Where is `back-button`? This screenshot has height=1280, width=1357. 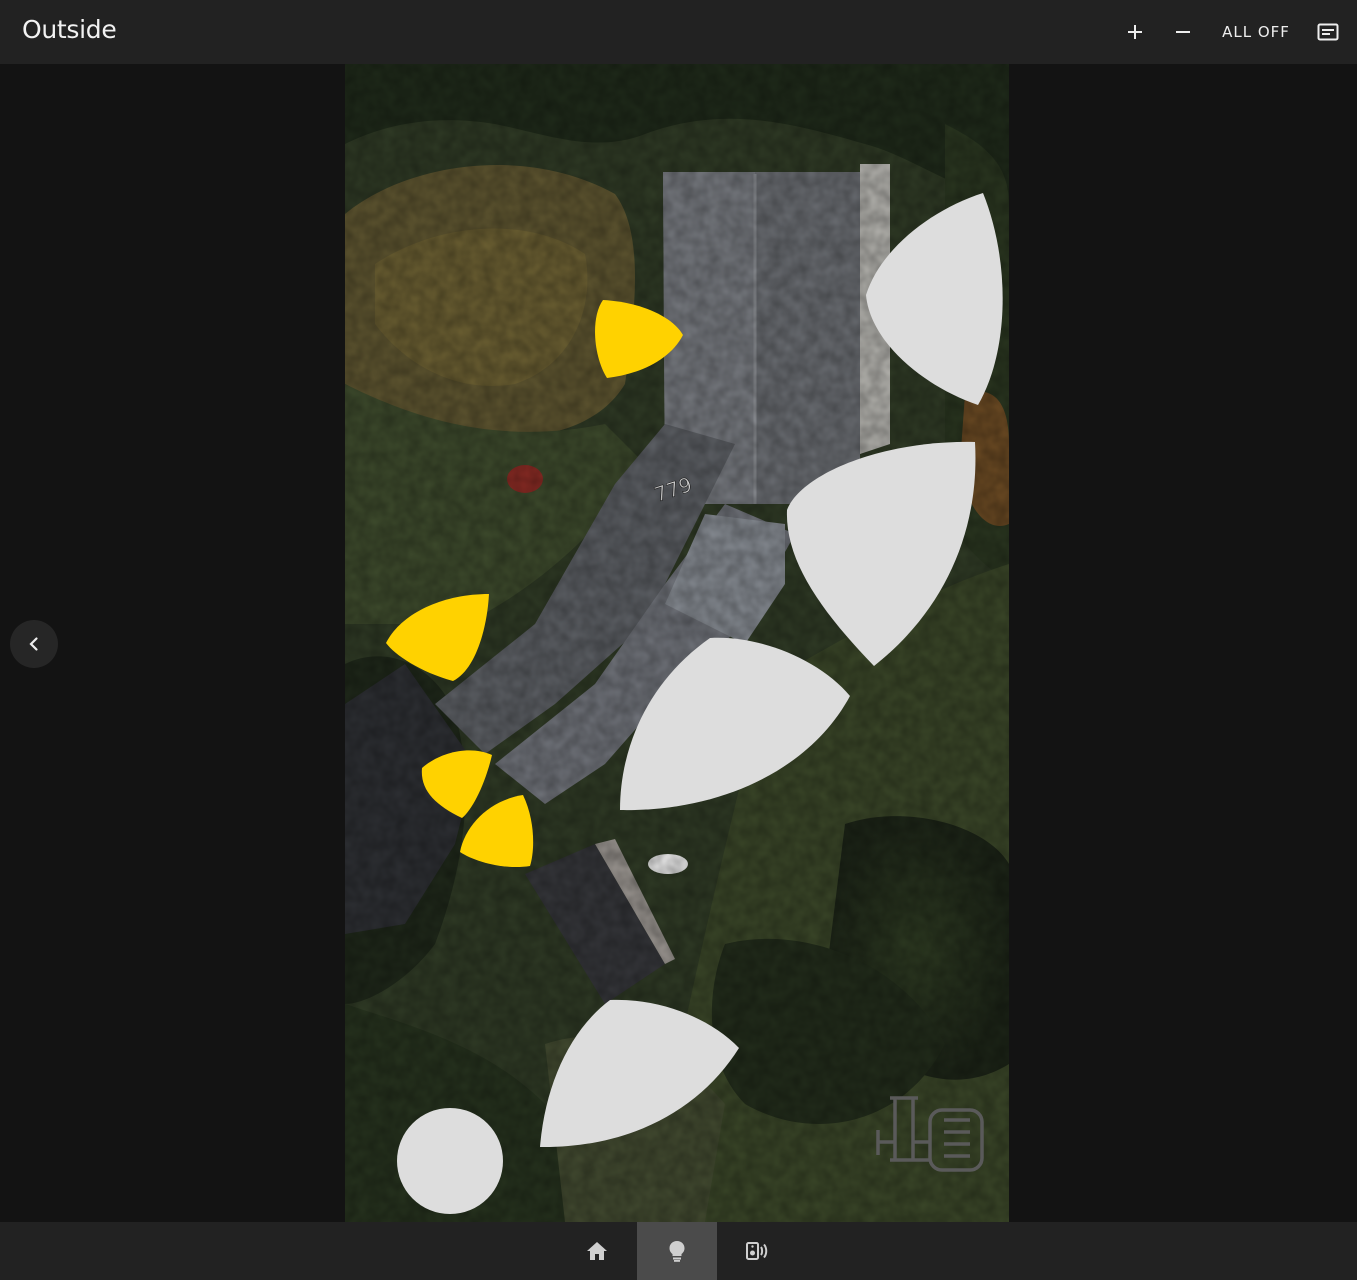 back-button is located at coordinates (34, 644).